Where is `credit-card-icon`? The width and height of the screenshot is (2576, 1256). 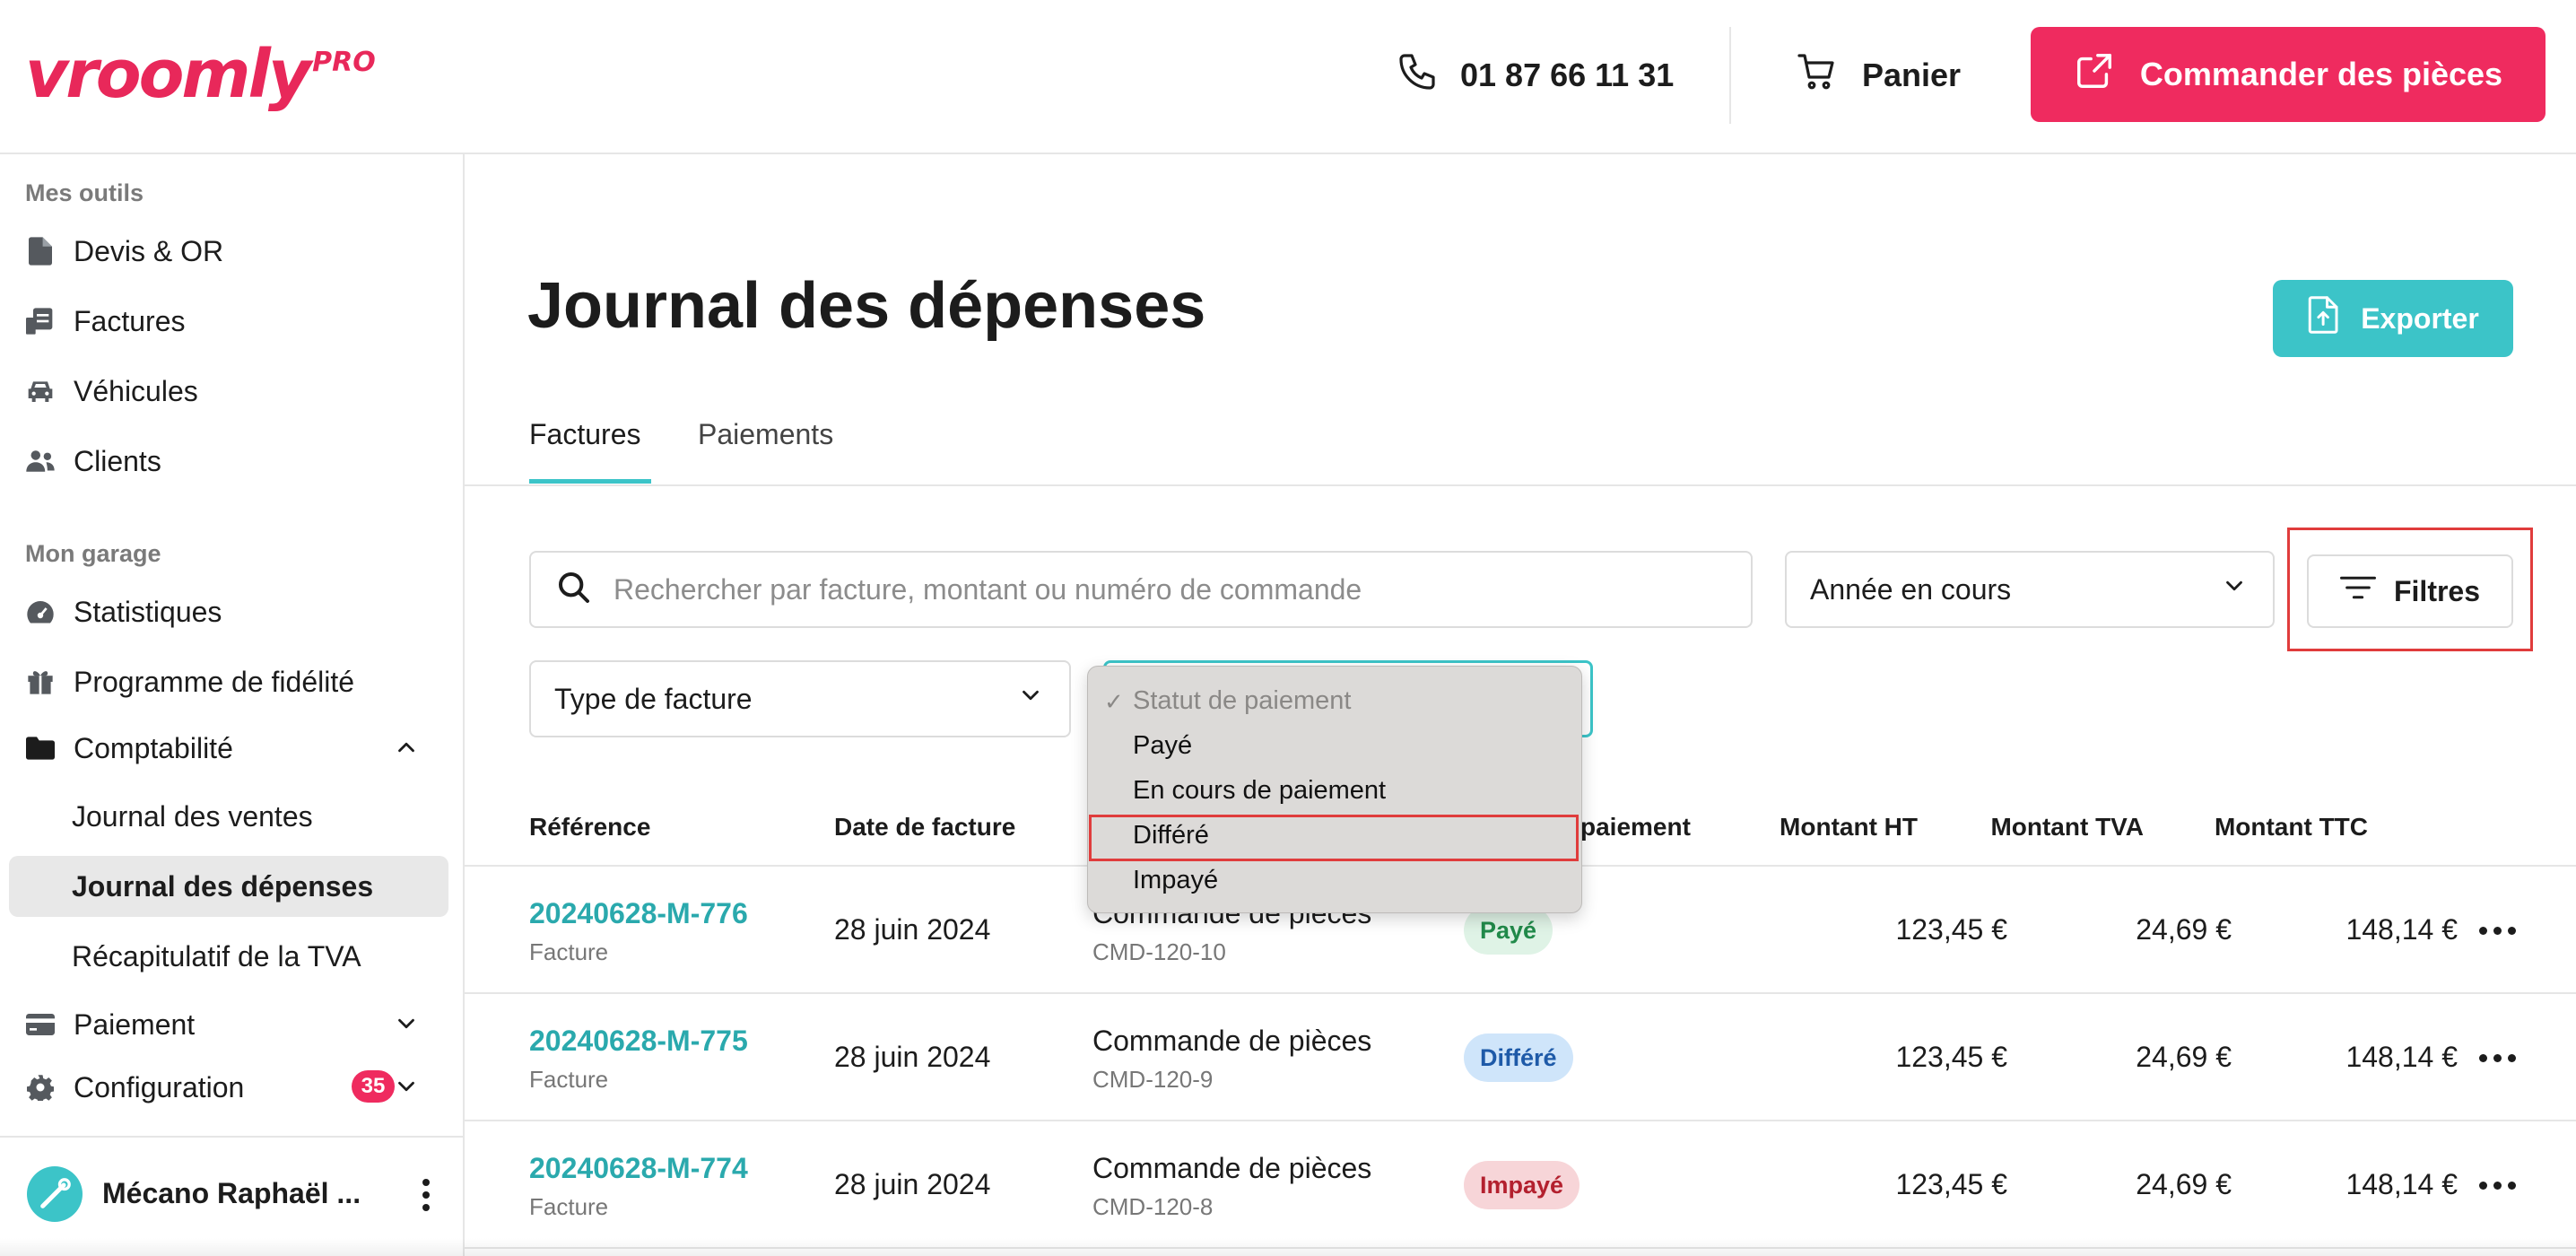
credit-card-icon is located at coordinates (40, 1024).